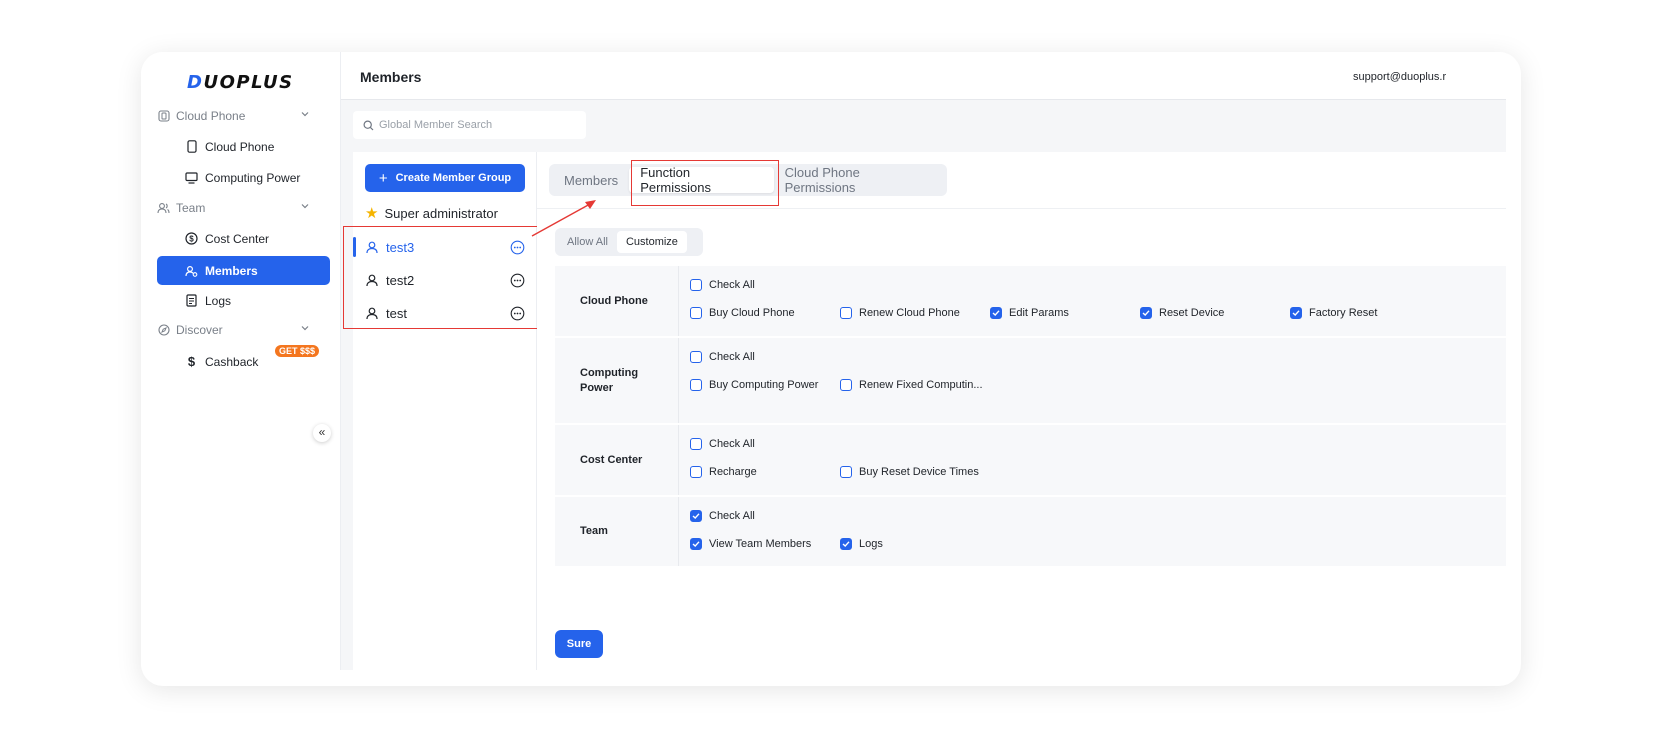 The height and width of the screenshot is (739, 1659). I want to click on annotation-arrow, so click(563, 218).